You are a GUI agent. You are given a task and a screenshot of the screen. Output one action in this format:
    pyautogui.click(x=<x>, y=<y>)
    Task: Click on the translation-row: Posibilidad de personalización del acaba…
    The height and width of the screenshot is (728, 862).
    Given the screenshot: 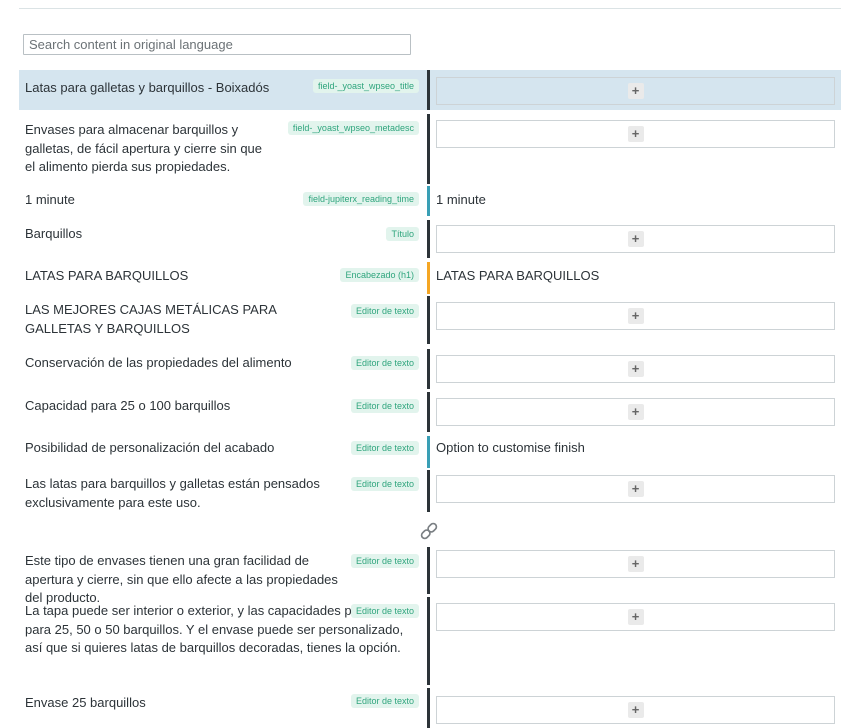 What is the action you would take?
    pyautogui.click(x=430, y=452)
    